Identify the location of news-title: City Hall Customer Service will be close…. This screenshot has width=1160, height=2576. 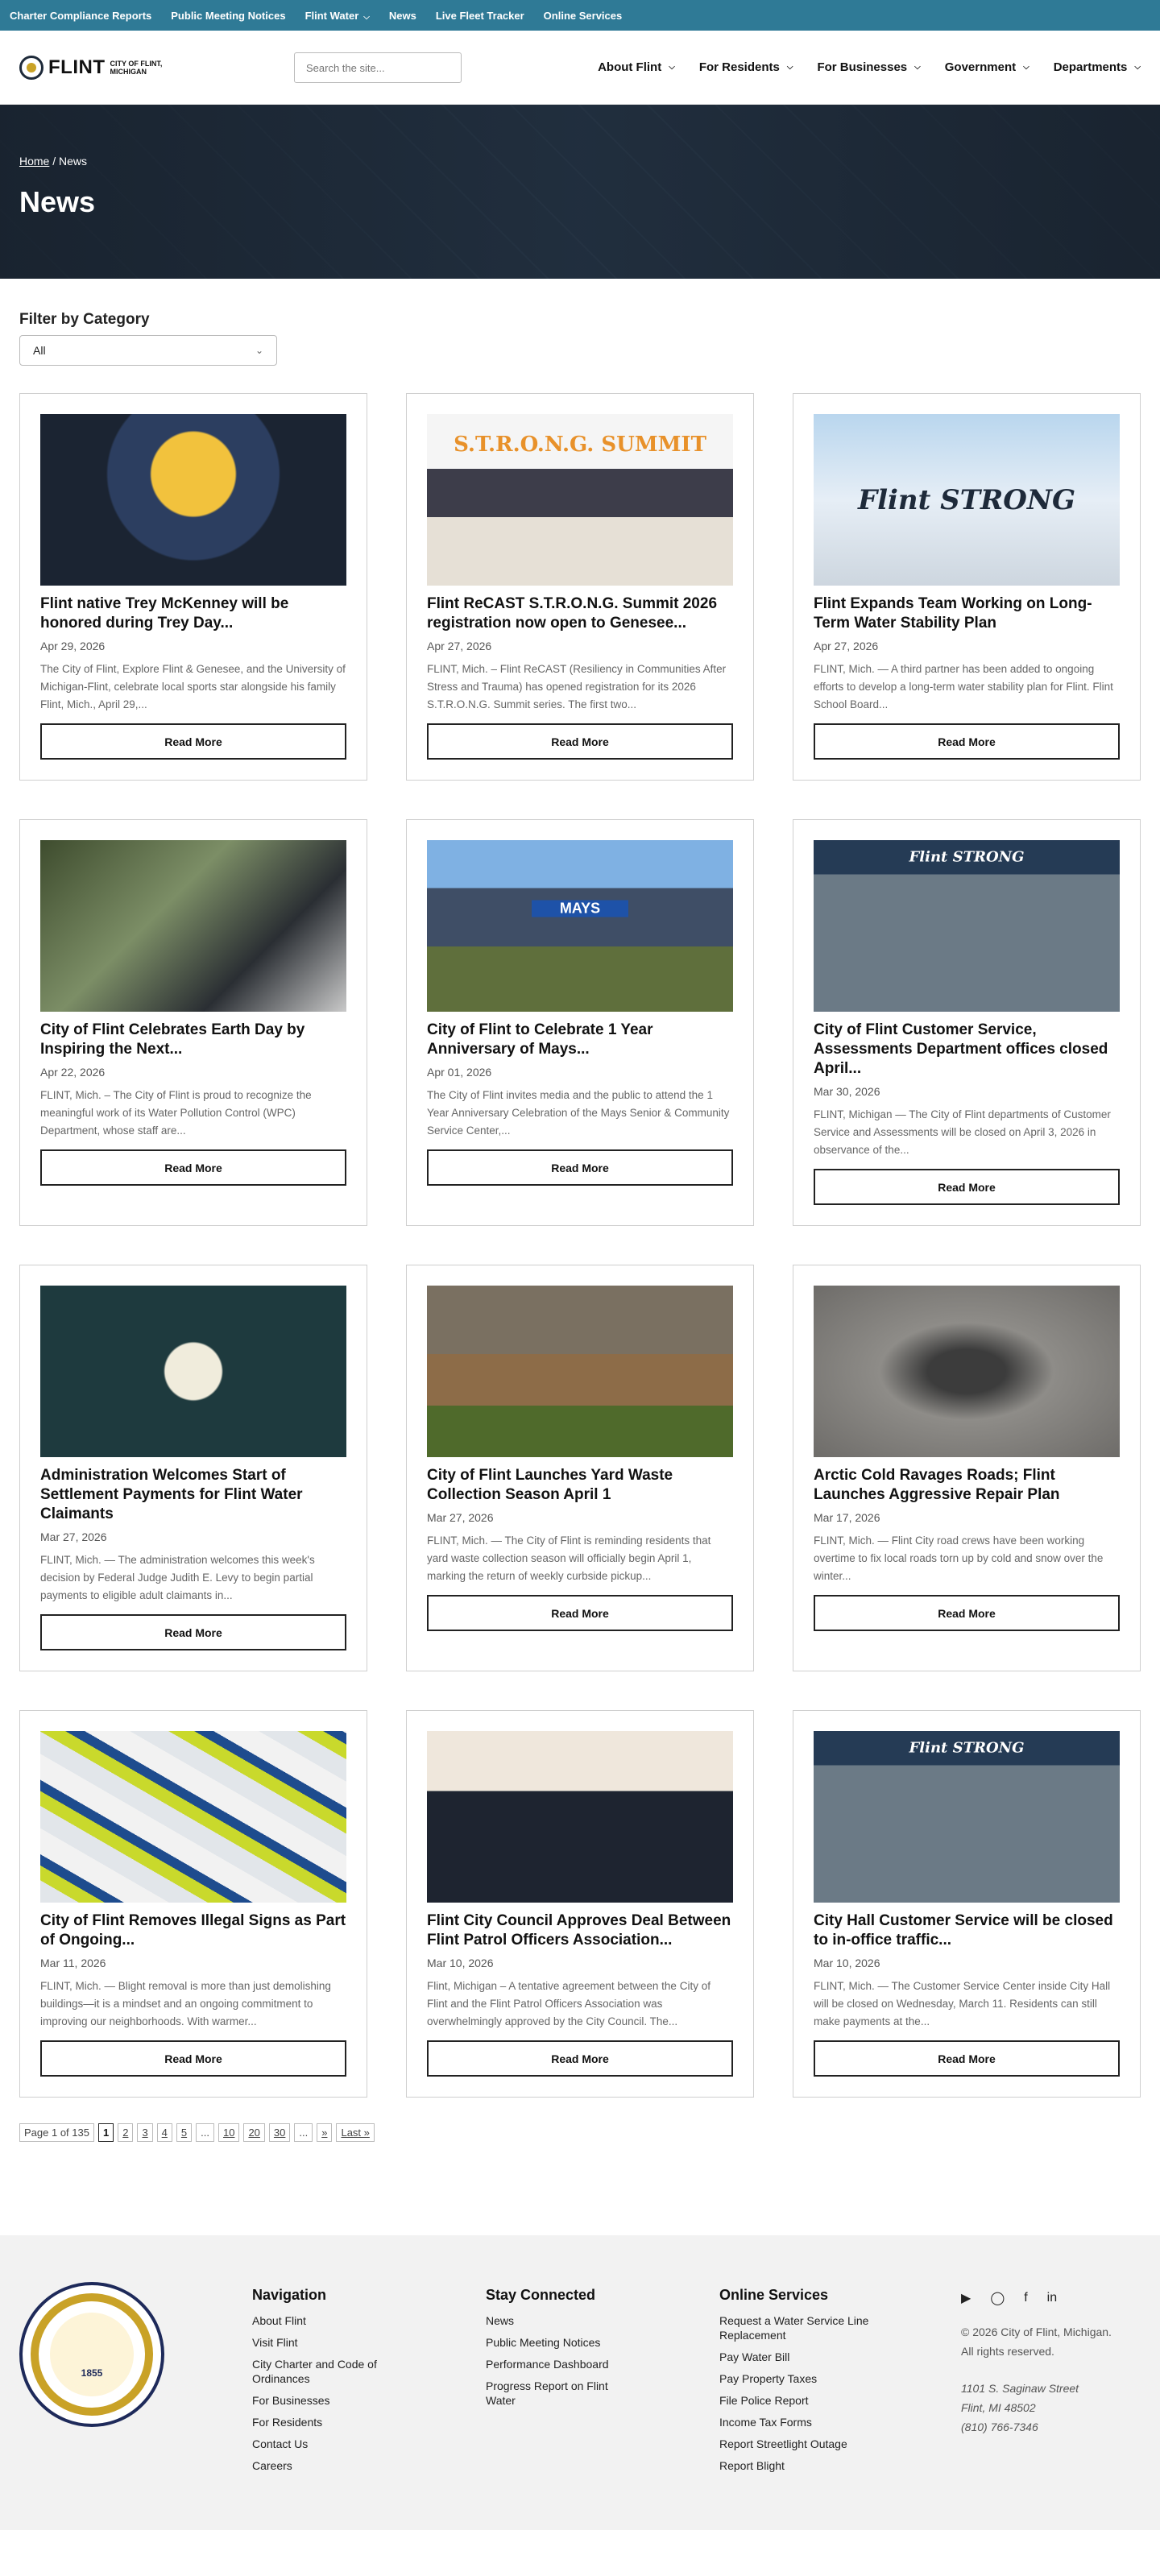
(967, 1930).